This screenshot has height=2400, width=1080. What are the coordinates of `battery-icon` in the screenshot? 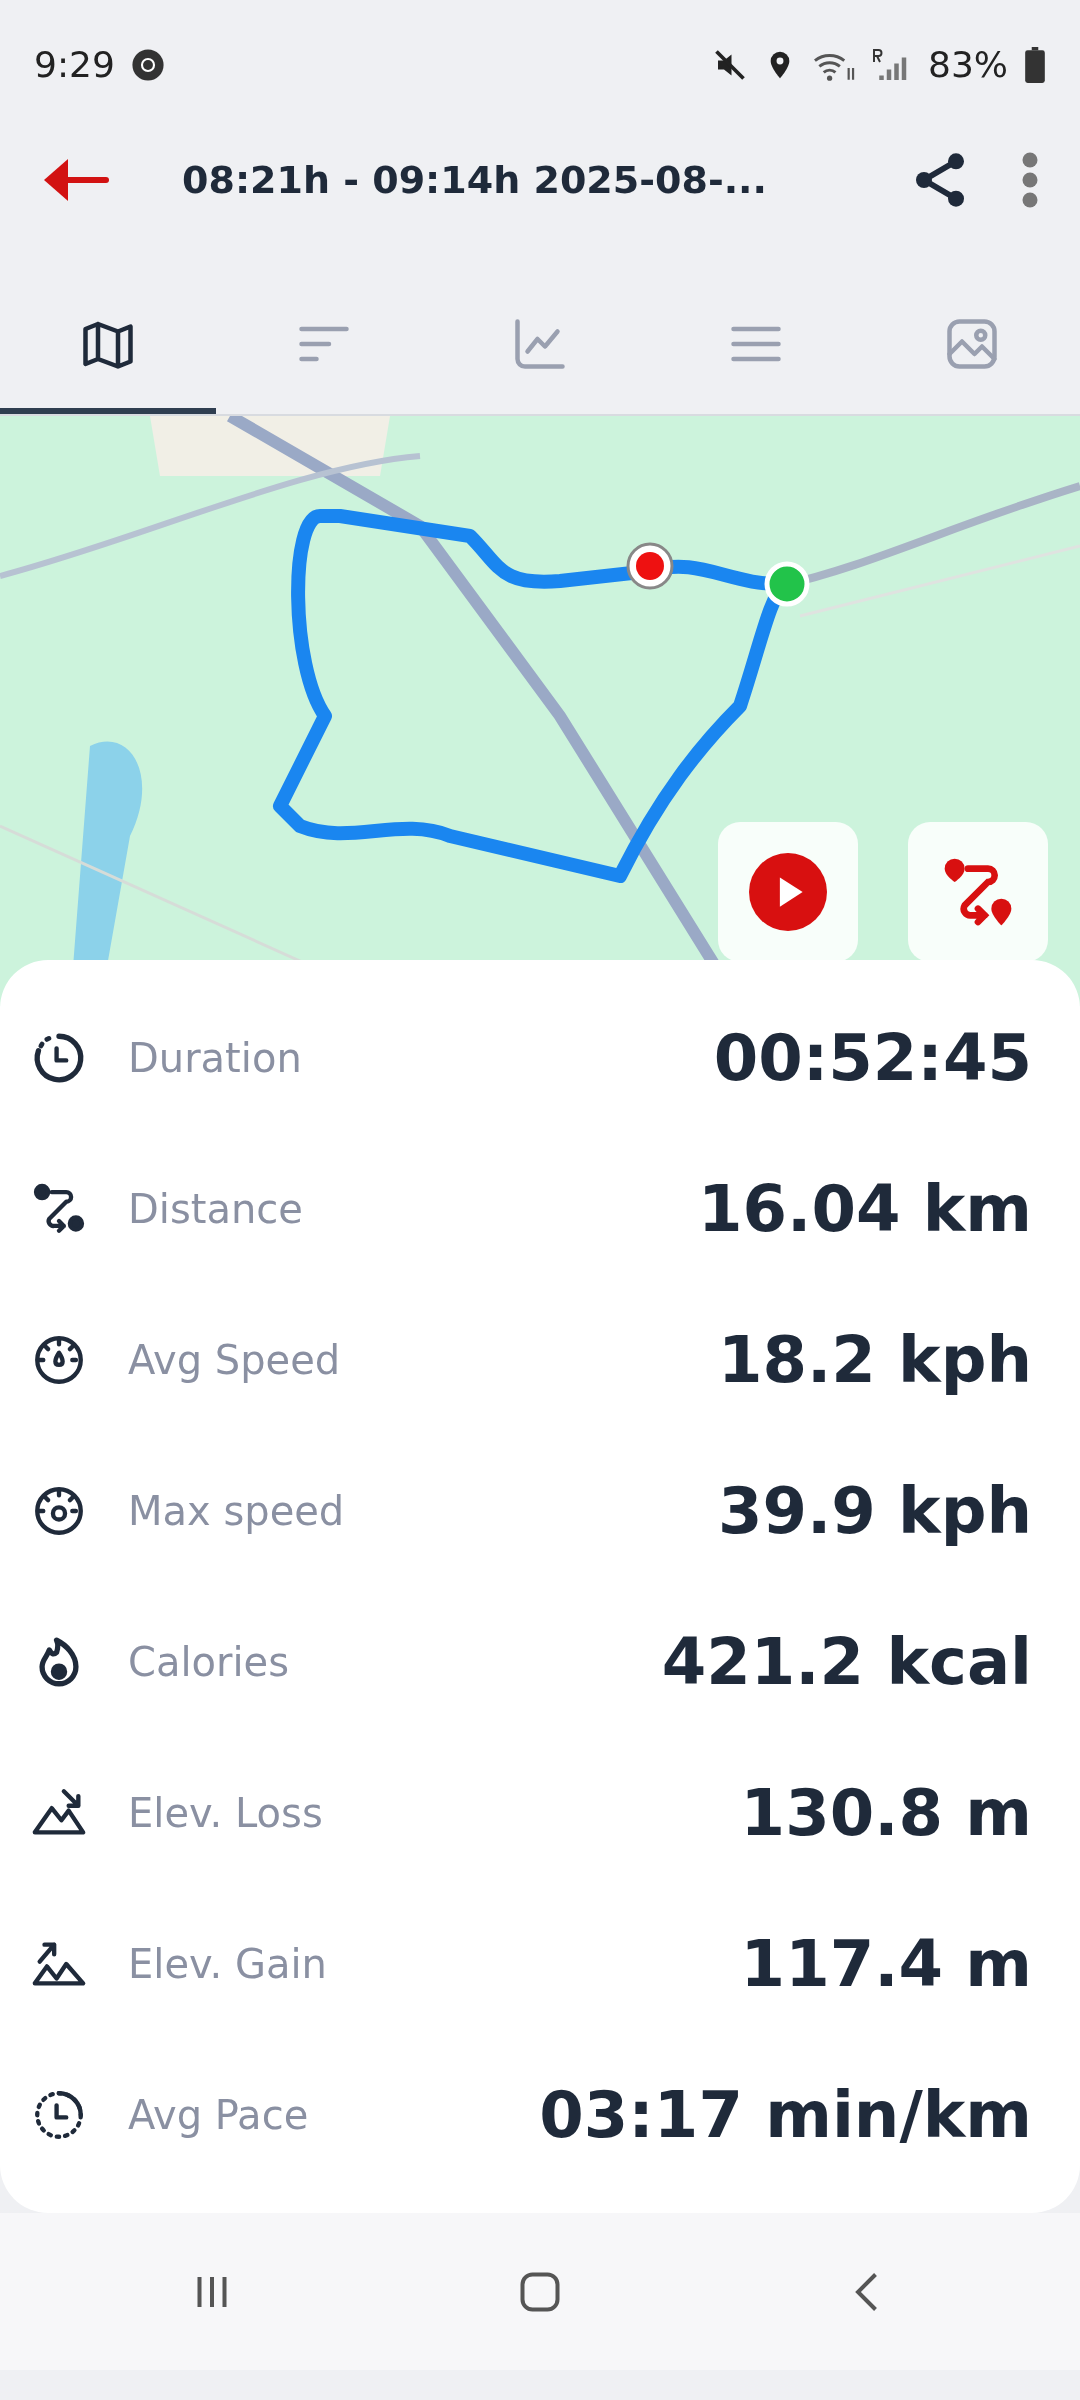 It's located at (1035, 65).